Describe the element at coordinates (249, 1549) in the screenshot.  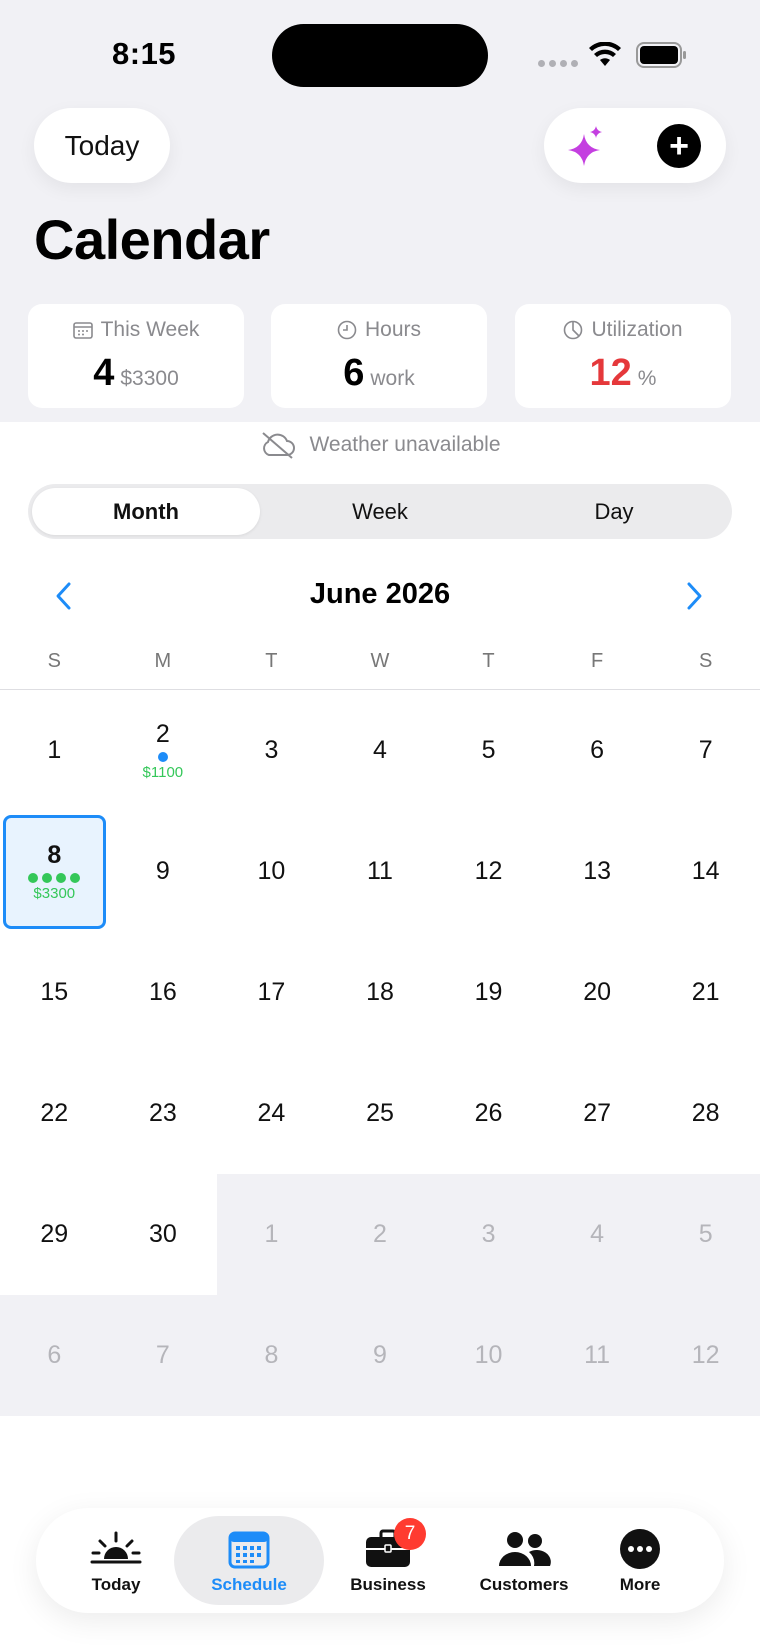
I see `calendar-grid-icon` at that location.